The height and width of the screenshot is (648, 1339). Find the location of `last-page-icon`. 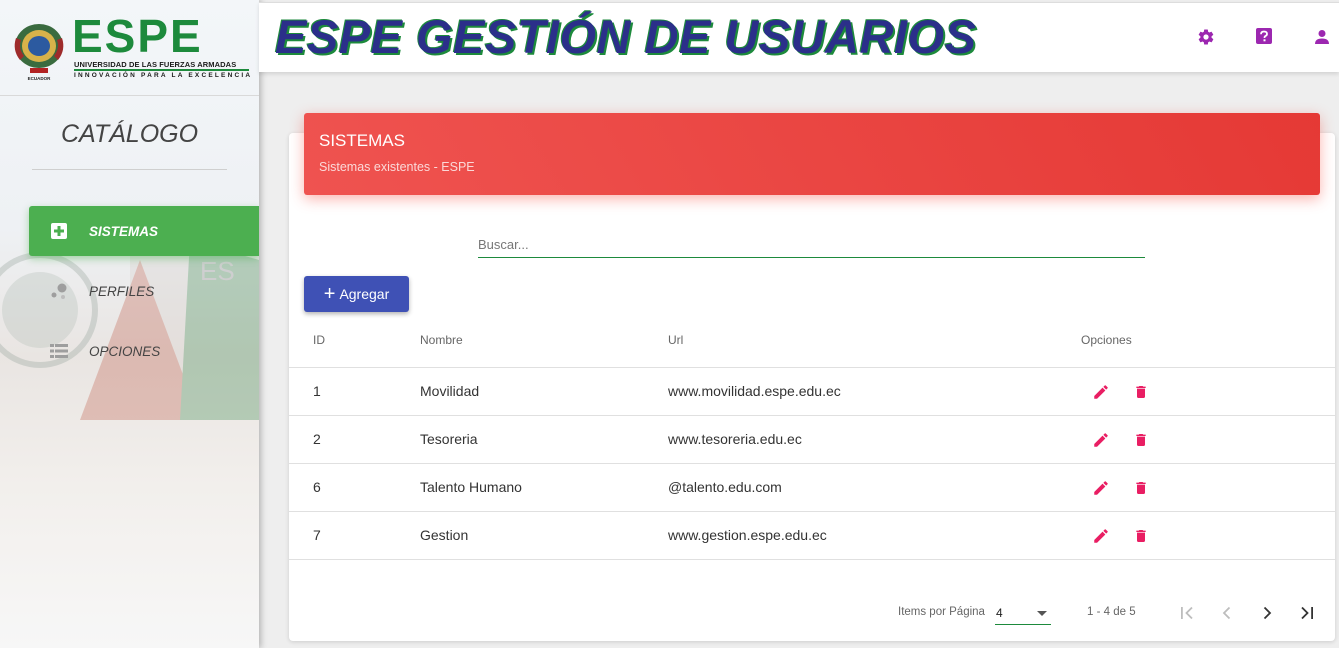

last-page-icon is located at coordinates (1307, 613).